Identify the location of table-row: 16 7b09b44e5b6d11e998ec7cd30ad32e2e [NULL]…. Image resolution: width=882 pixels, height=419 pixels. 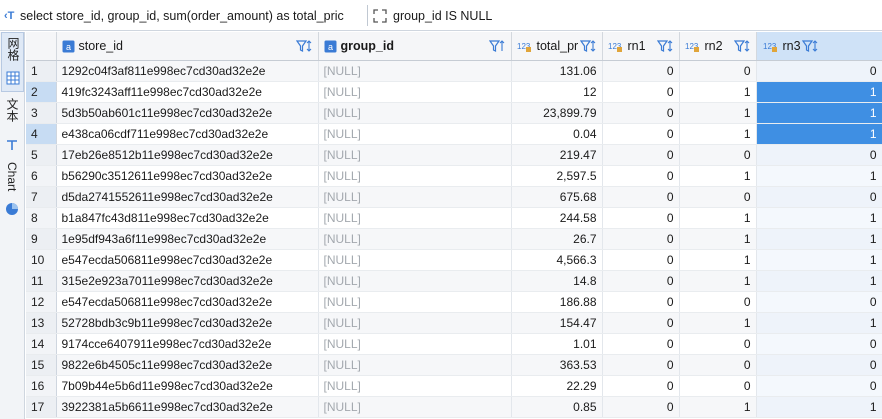
(454, 386).